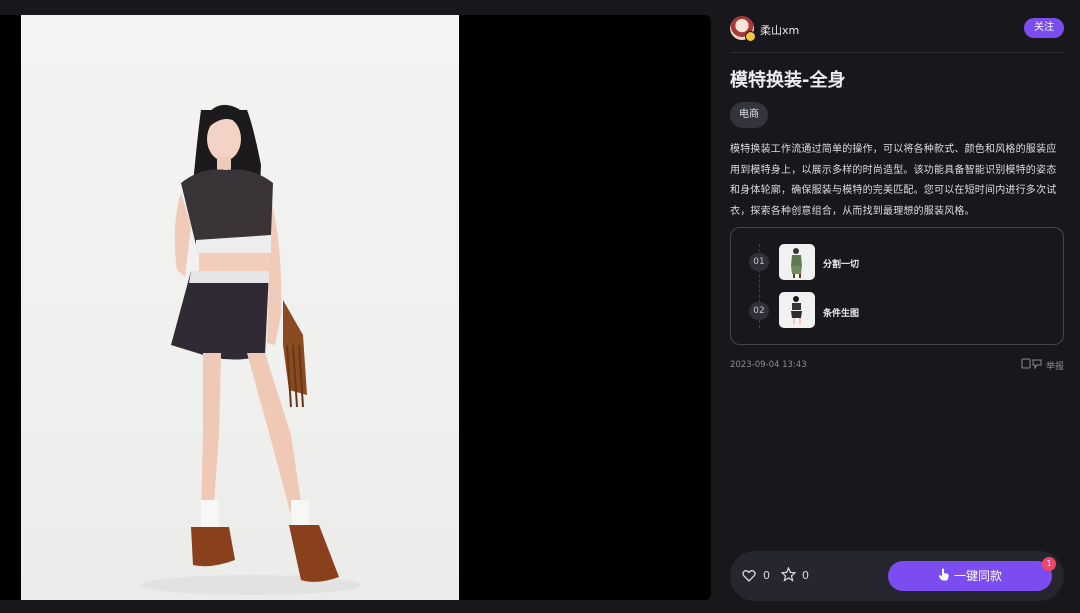 This screenshot has height=613, width=1080. What do you see at coordinates (759, 311) in the screenshot?
I see `step-number: 02` at bounding box center [759, 311].